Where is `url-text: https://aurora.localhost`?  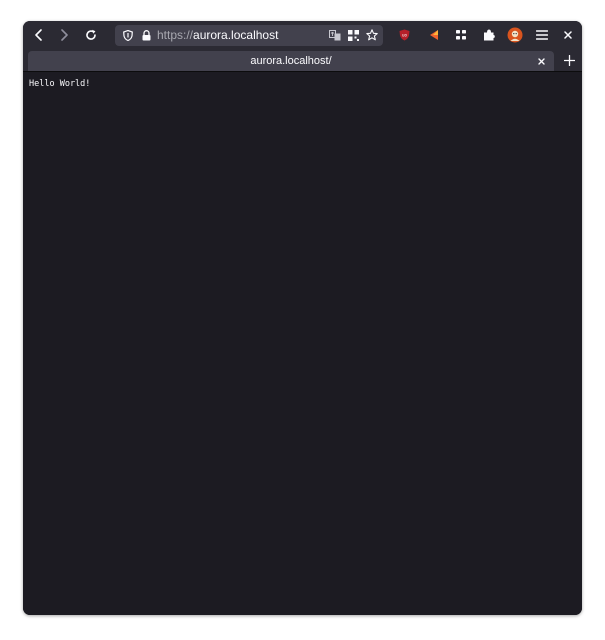
url-text: https://aurora.localhost is located at coordinates (217, 35).